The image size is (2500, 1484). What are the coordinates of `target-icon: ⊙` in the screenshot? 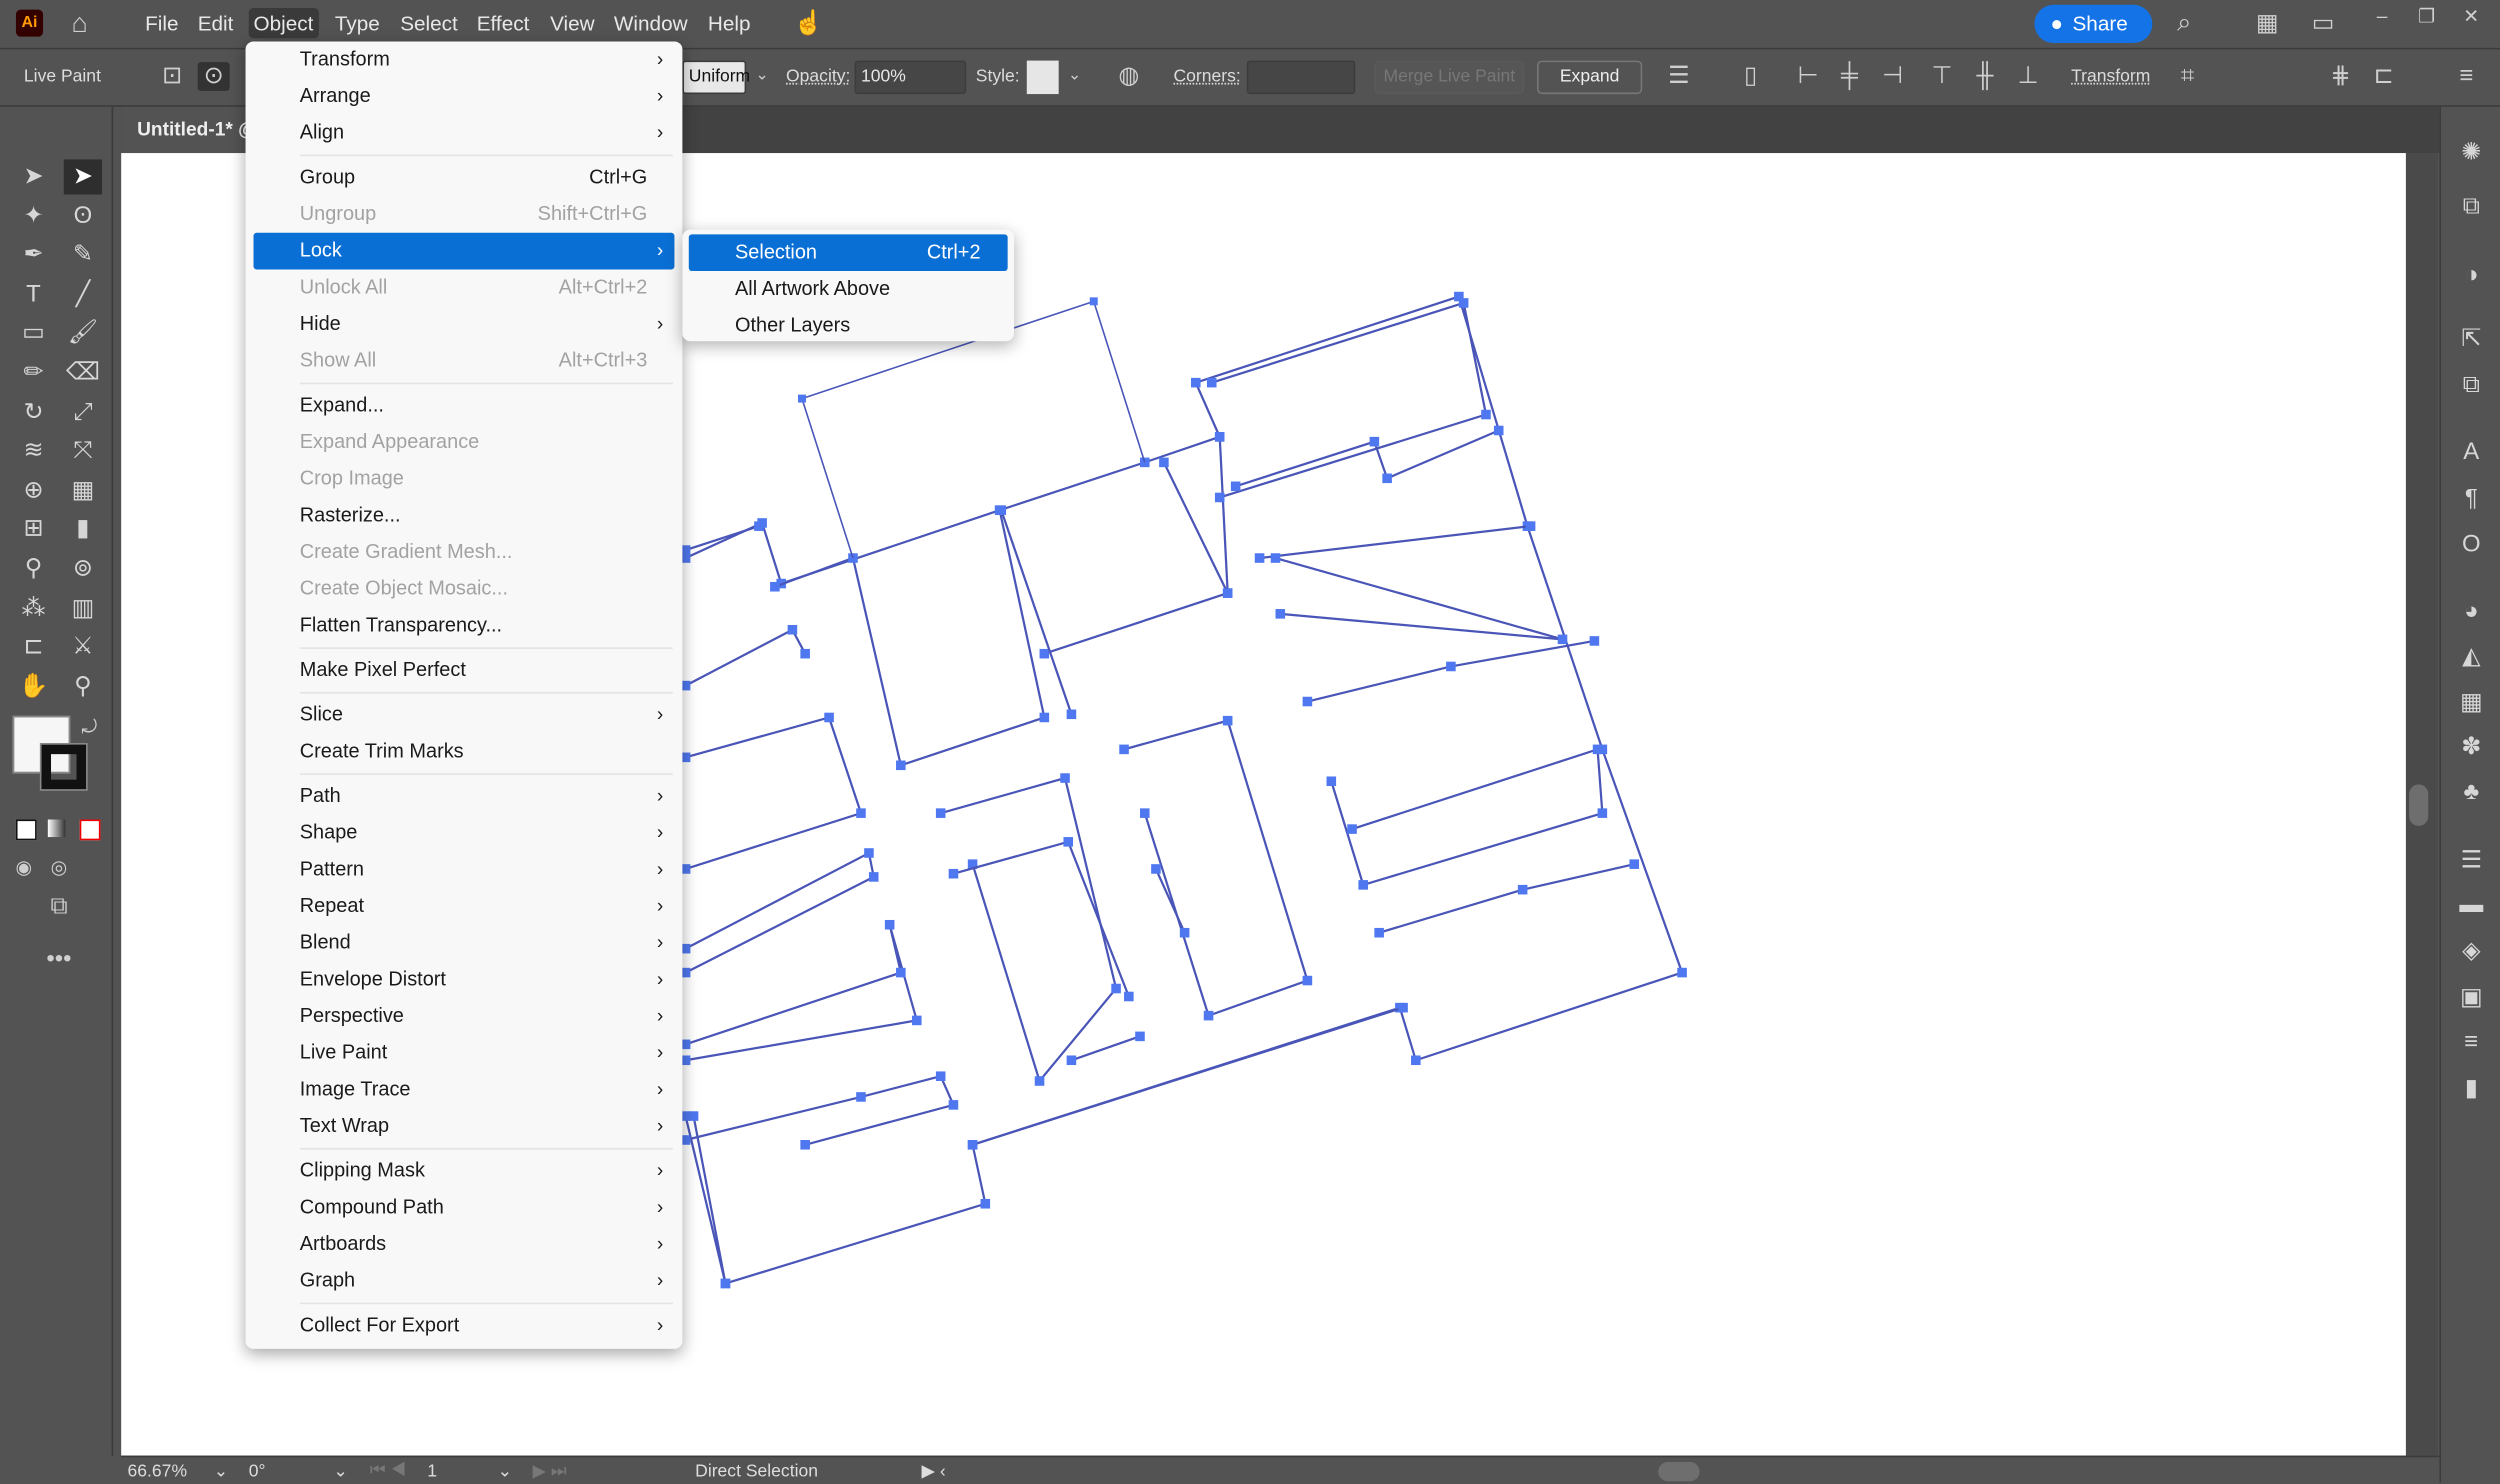 It's located at (213, 76).